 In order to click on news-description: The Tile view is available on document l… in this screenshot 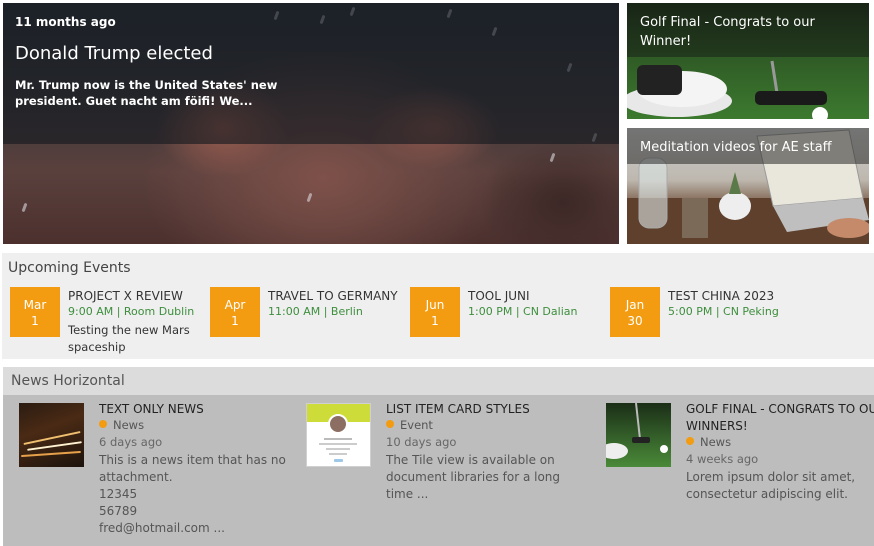, I will do `click(473, 477)`.